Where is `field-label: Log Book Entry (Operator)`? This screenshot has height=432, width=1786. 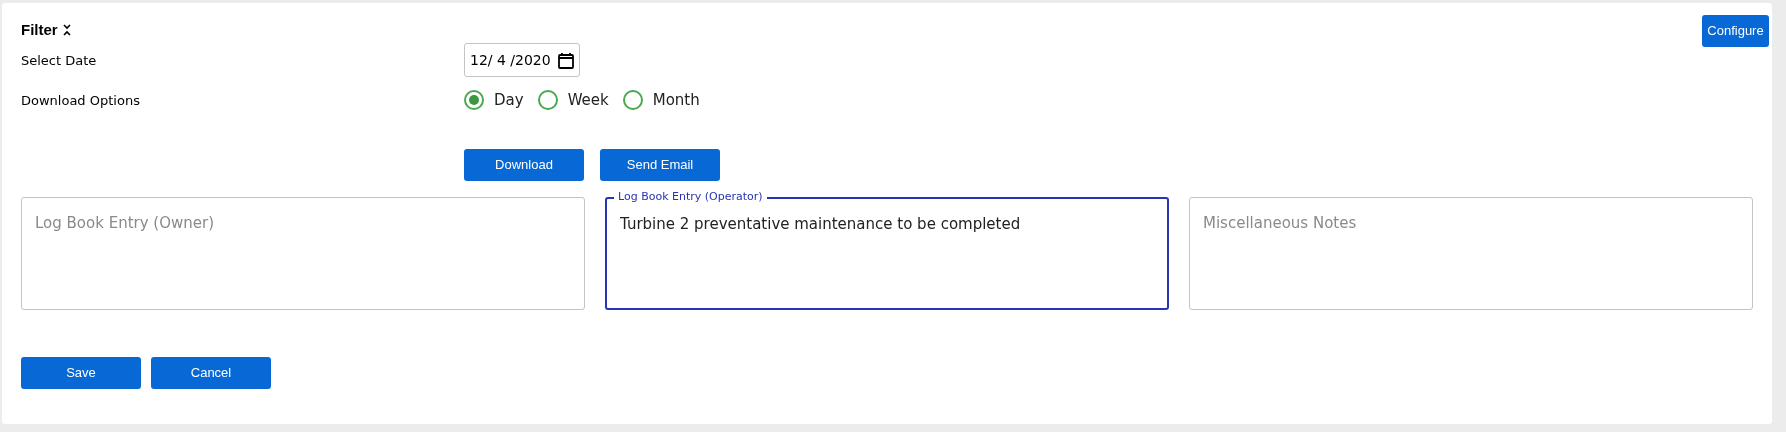 field-label: Log Book Entry (Operator) is located at coordinates (690, 196).